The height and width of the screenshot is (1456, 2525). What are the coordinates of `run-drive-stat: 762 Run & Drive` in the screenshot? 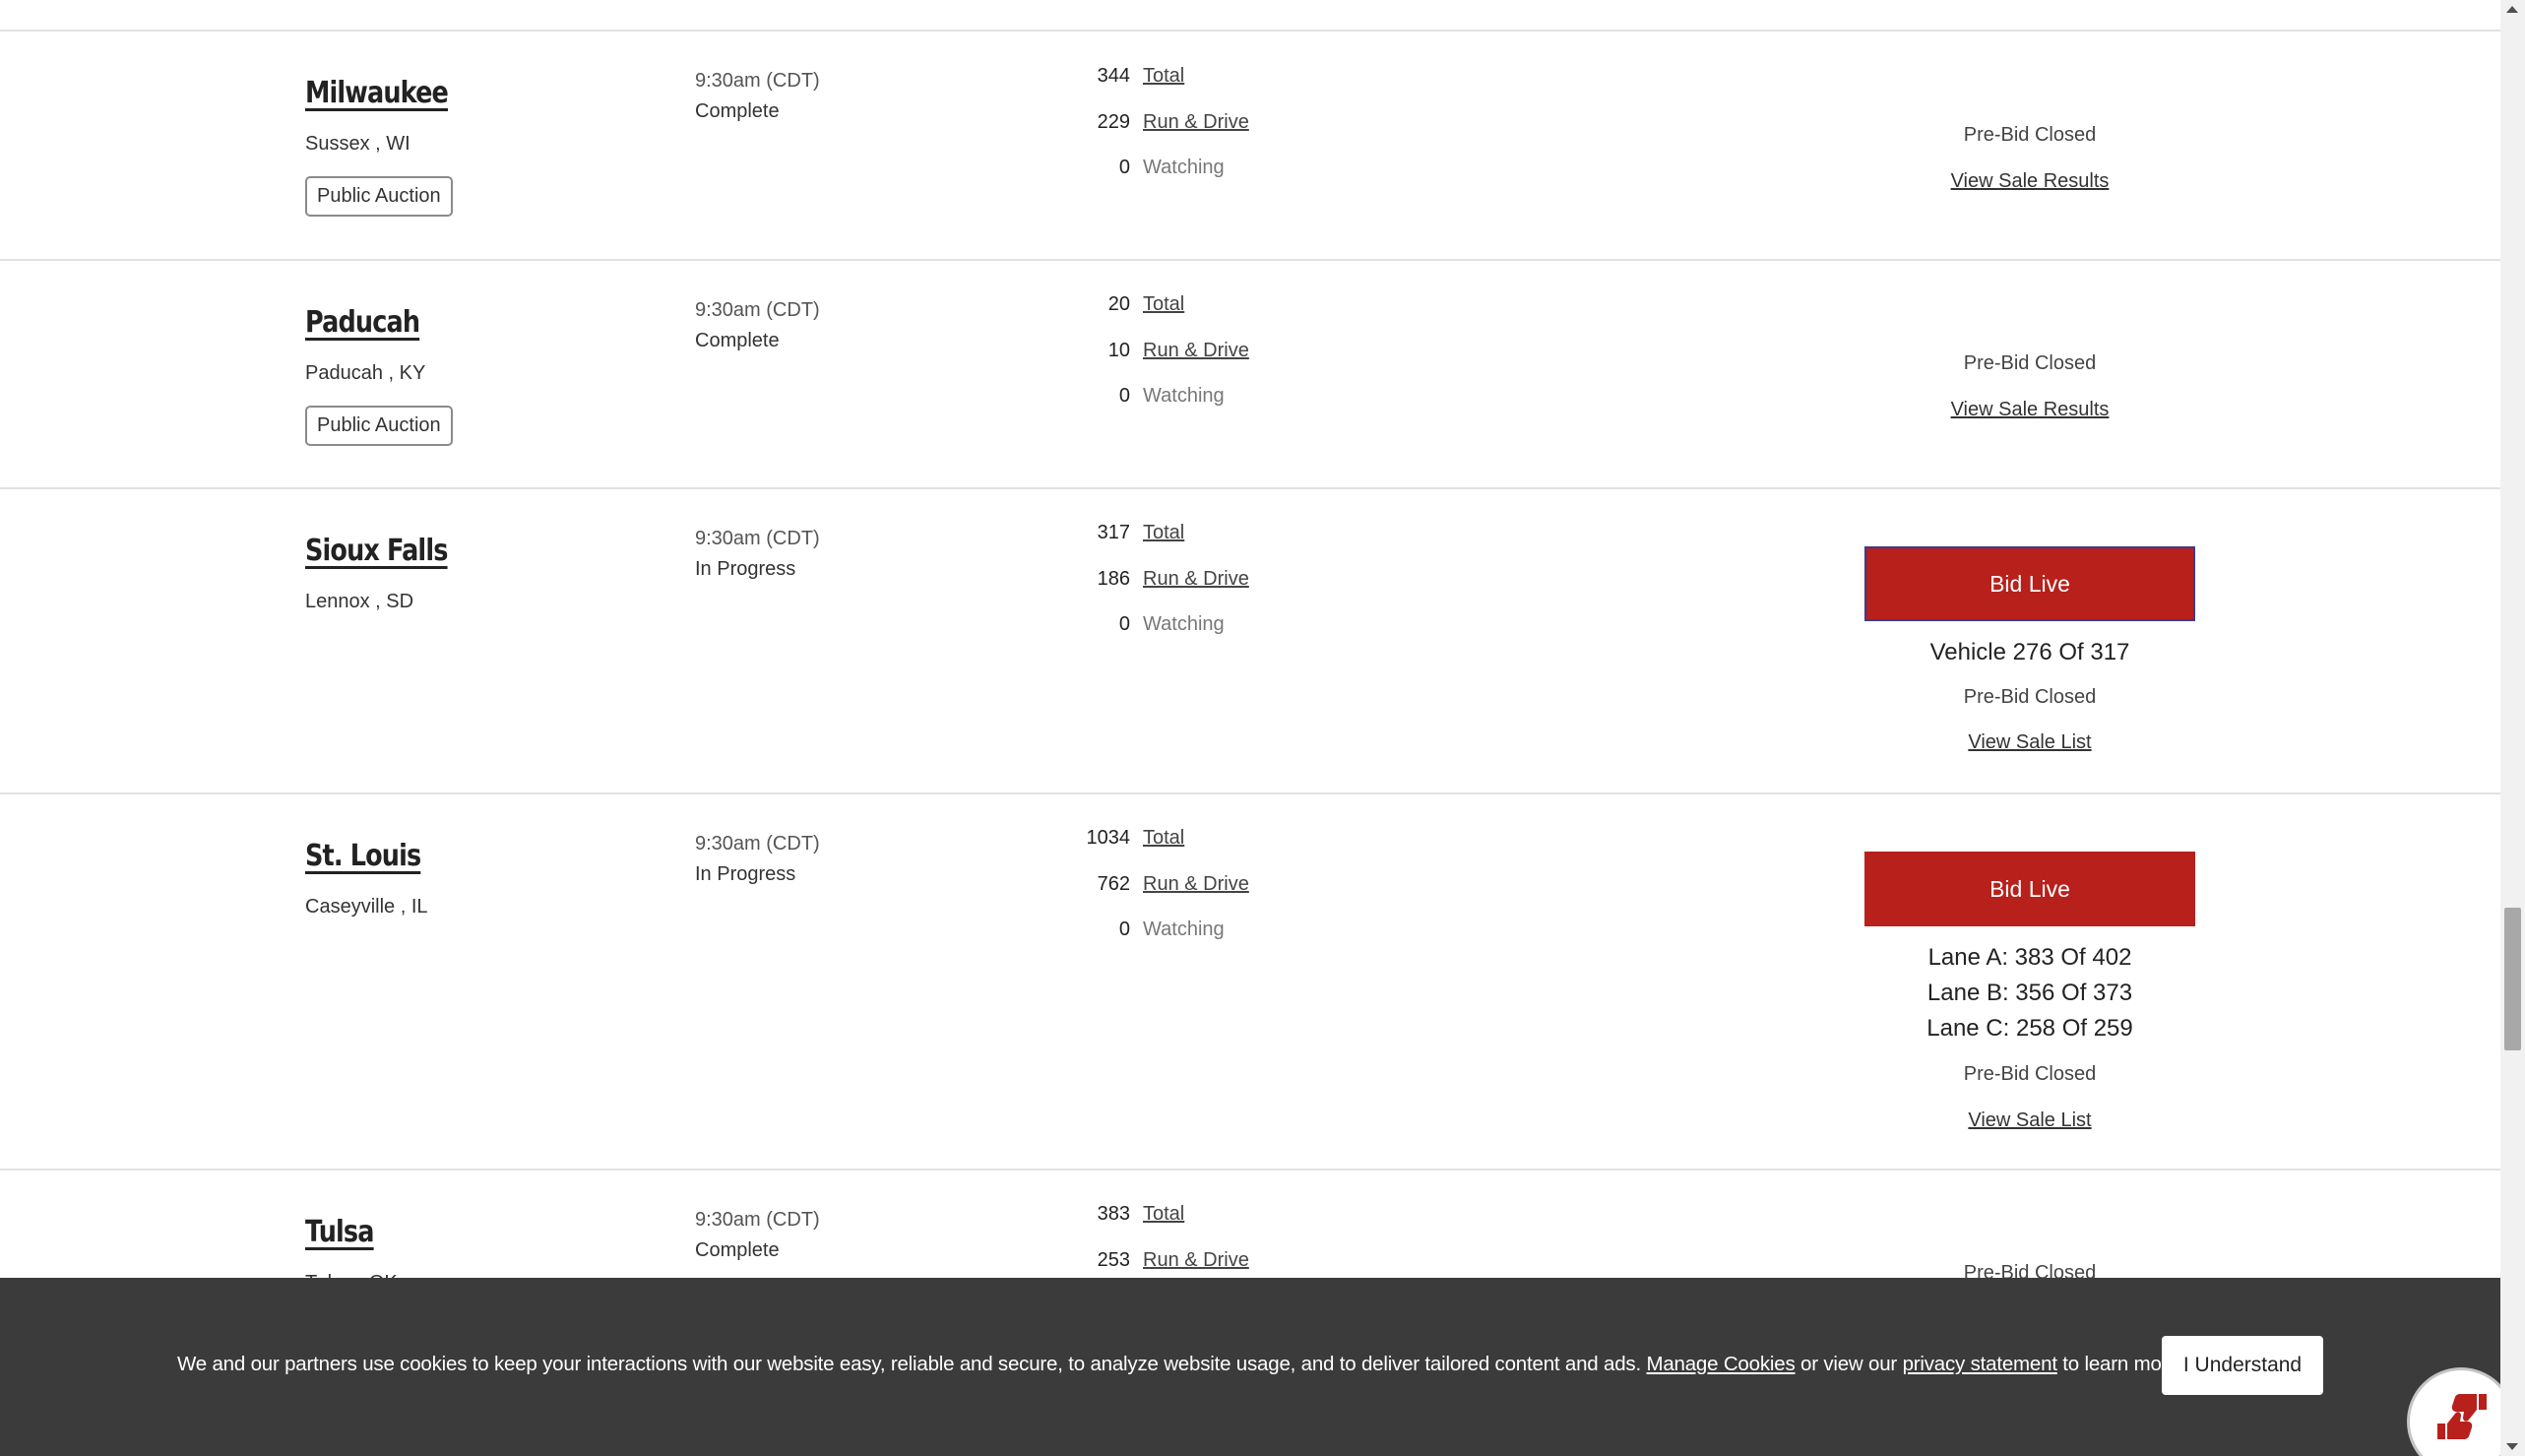 It's located at (1171, 884).